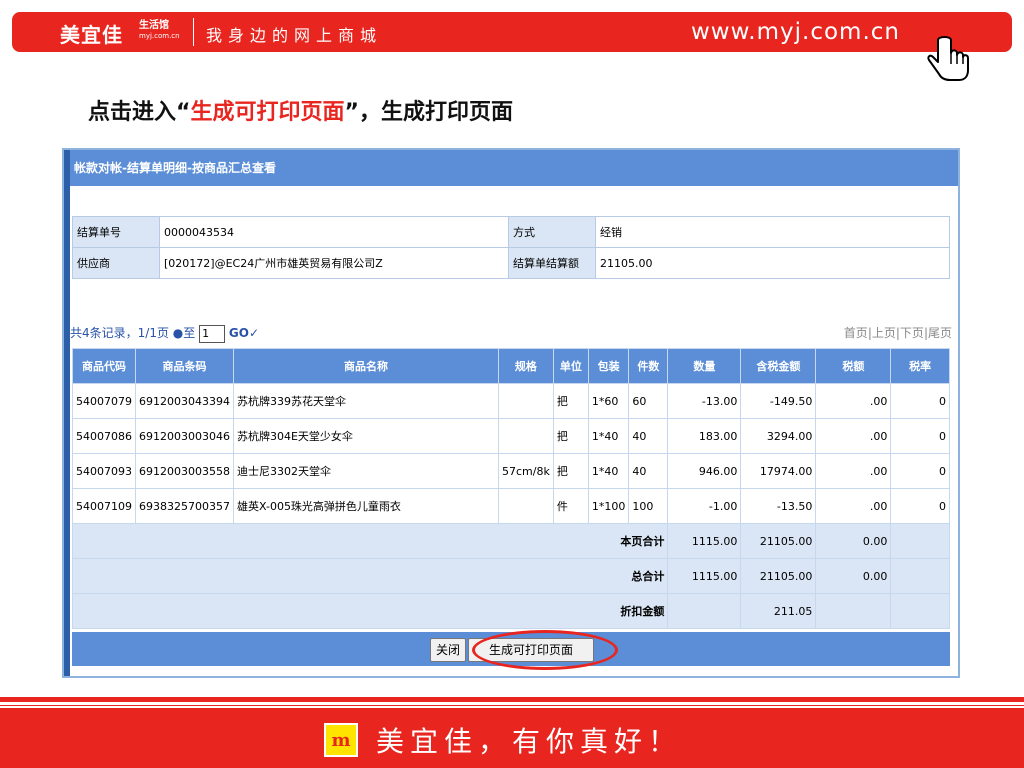 Image resolution: width=1024 pixels, height=768 pixels. What do you see at coordinates (159, 36) in the screenshot?
I see `brand-sub-url: myj.com.cn` at bounding box center [159, 36].